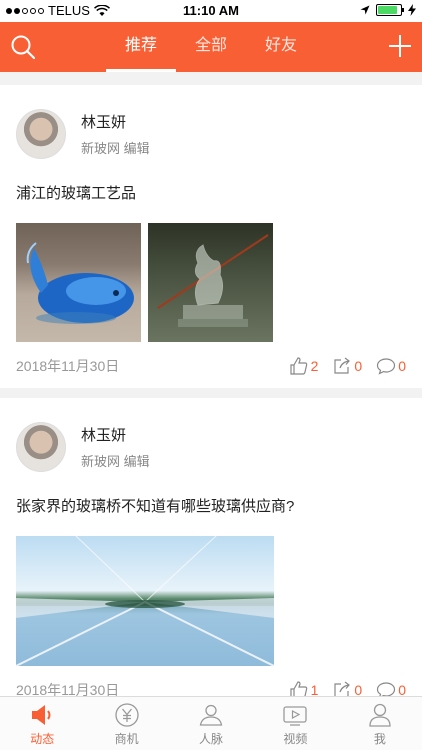 The height and width of the screenshot is (750, 422). I want to click on tab-label: 人脉, so click(211, 739).